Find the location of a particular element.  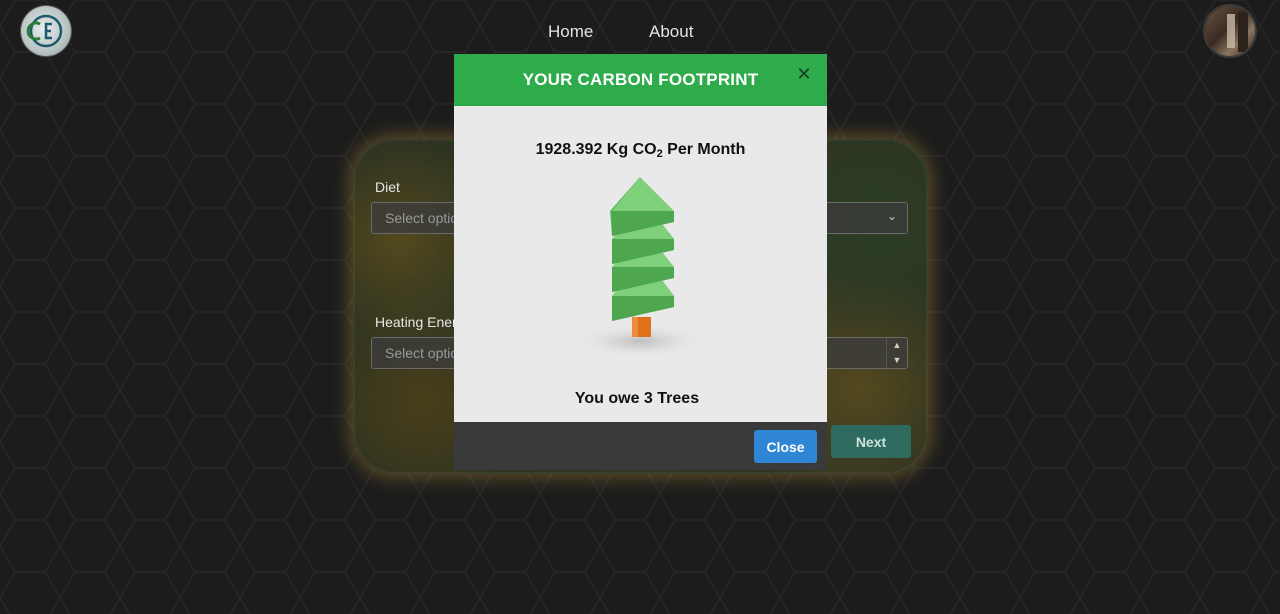

close-button: Close is located at coordinates (785, 446).